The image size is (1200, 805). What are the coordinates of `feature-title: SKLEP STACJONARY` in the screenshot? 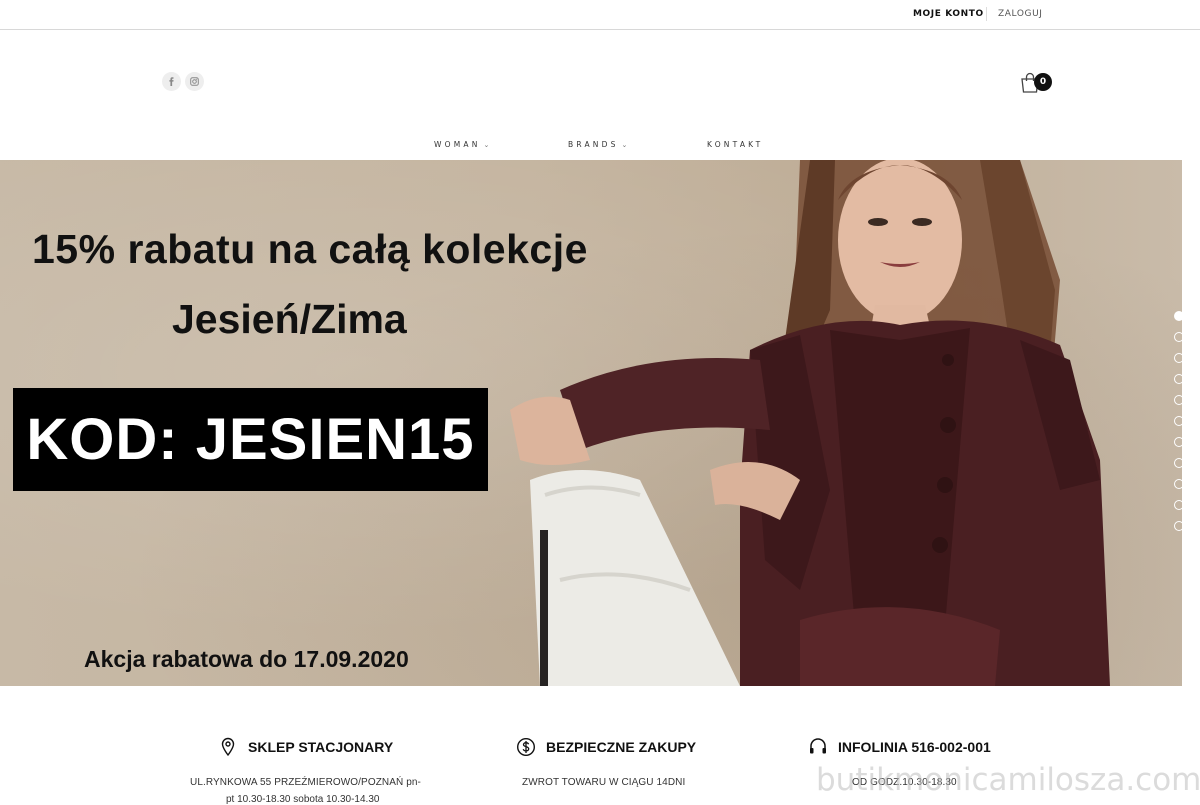 It's located at (321, 747).